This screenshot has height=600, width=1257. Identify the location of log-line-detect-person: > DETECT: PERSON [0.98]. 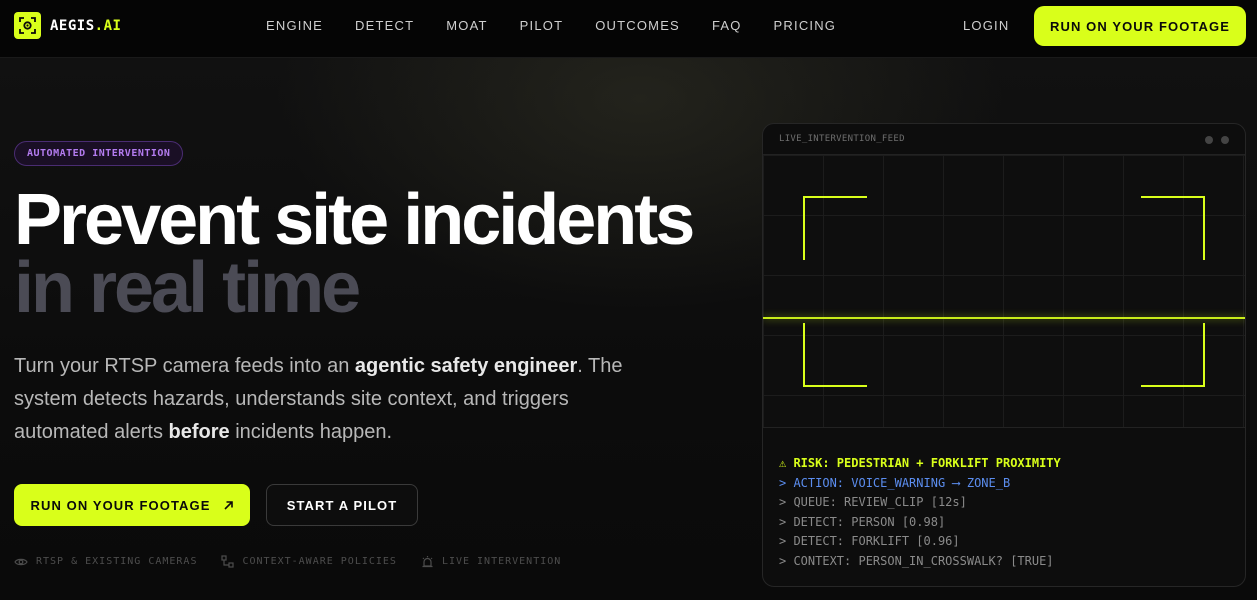
(862, 521).